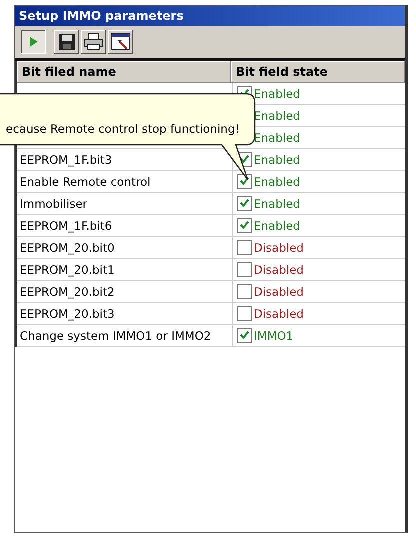  What do you see at coordinates (85, 181) in the screenshot?
I see `table-cell: Enable Remote control` at bounding box center [85, 181].